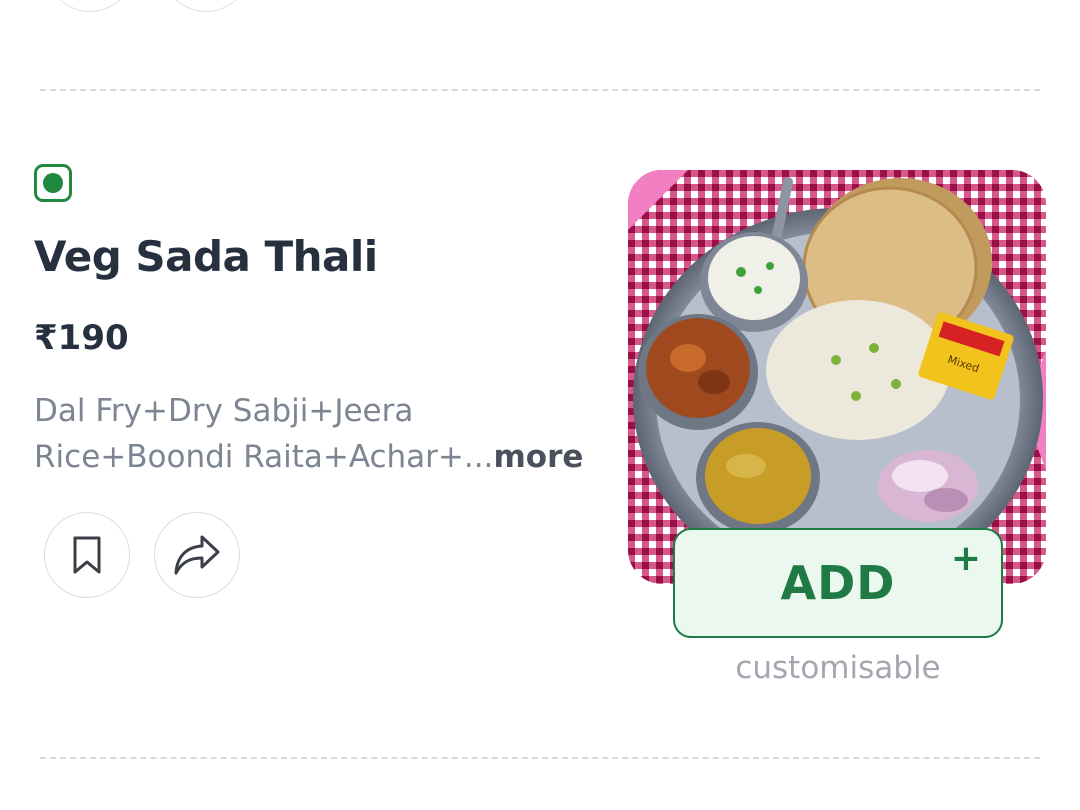 The image size is (1080, 810). I want to click on divider-top, so click(540, 90).